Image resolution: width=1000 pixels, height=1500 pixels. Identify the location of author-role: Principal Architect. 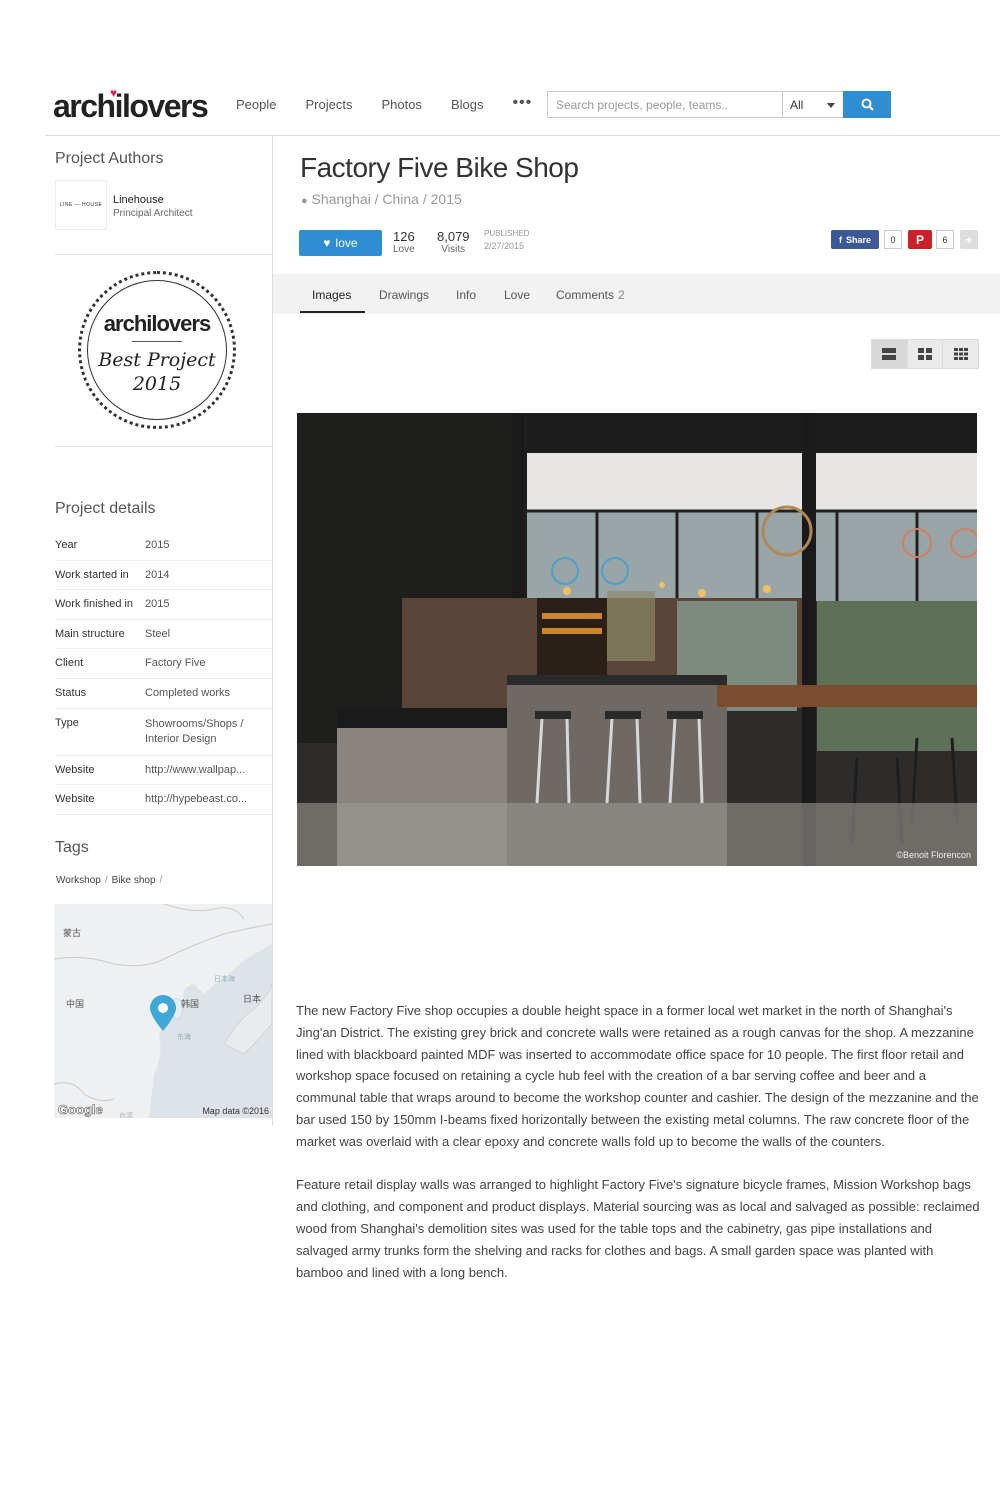
(153, 213).